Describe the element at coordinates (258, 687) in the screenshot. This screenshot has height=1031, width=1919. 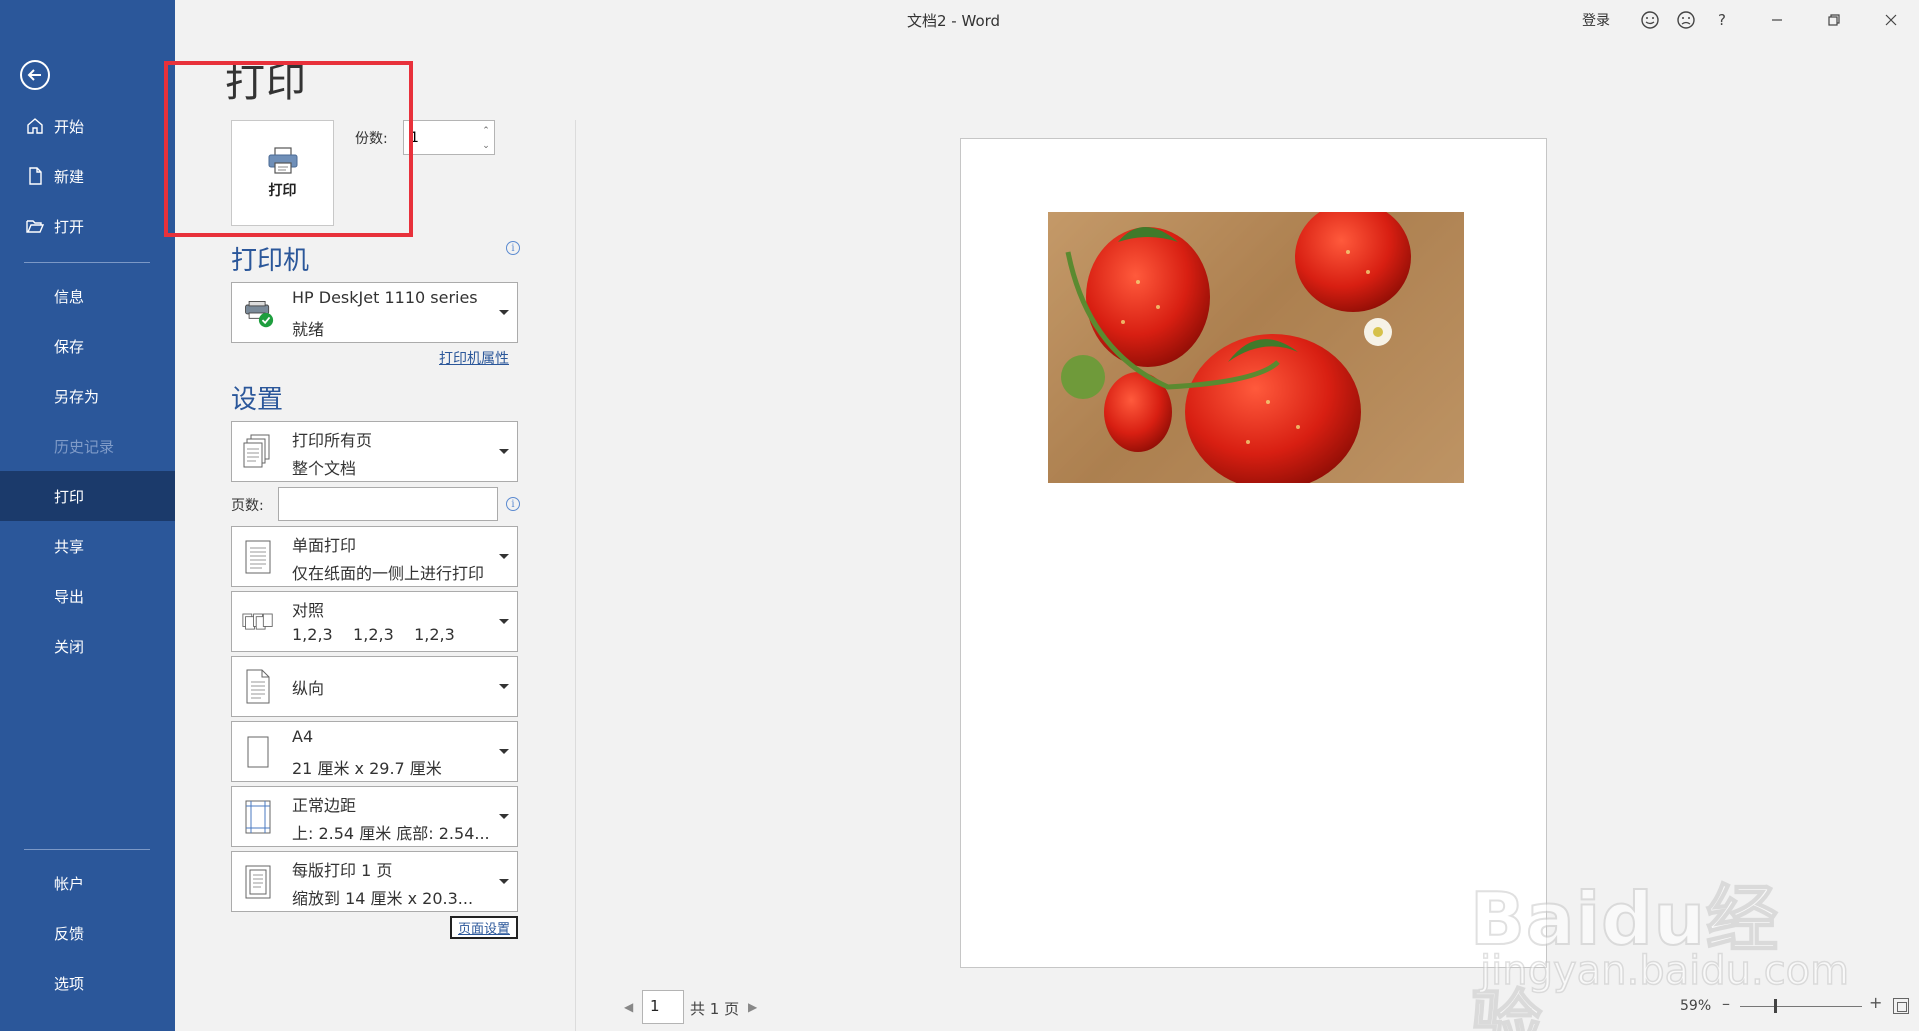
I see `portrait-icon` at that location.